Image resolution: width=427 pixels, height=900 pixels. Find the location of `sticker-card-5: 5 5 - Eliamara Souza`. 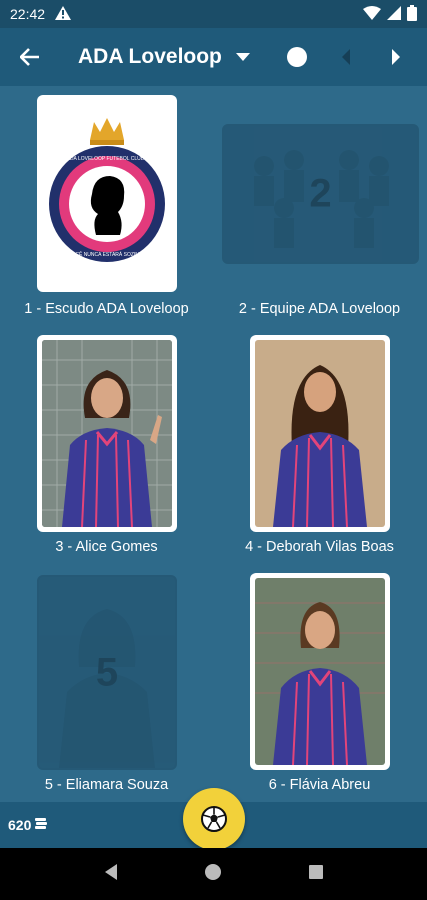

sticker-card-5: 5 5 - Eliamara Souza is located at coordinates (106, 683).